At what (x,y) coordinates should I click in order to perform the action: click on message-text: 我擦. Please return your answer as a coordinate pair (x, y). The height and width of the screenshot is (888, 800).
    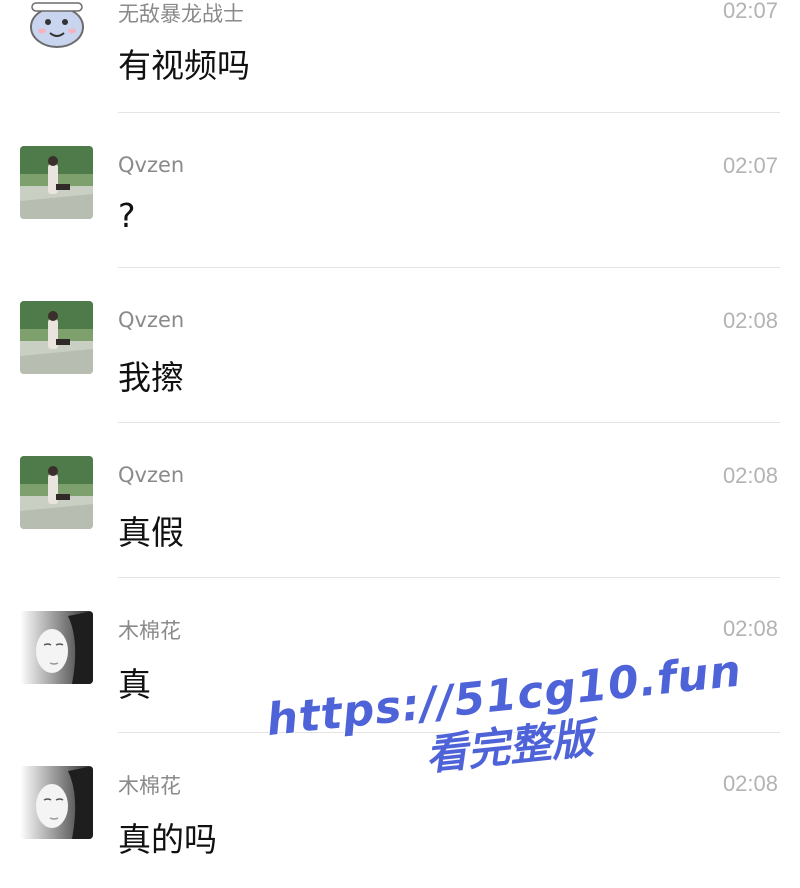
    Looking at the image, I should click on (151, 375).